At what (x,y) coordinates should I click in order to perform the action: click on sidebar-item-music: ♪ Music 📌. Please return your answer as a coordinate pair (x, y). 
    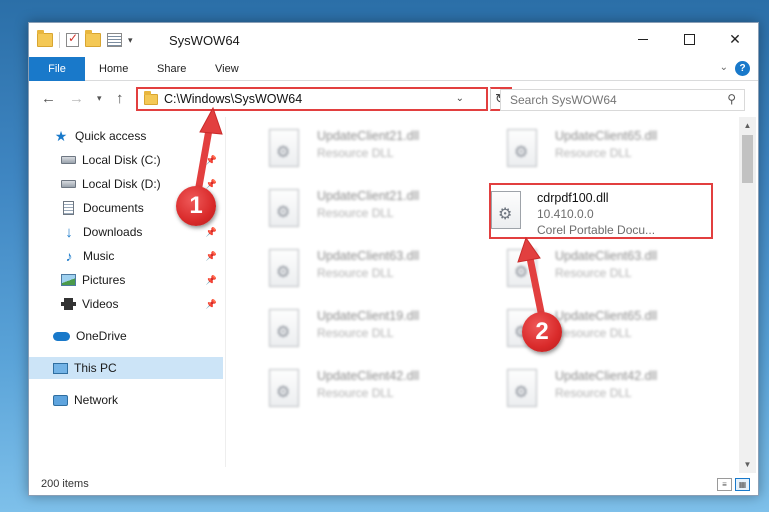
    Looking at the image, I should click on (126, 256).